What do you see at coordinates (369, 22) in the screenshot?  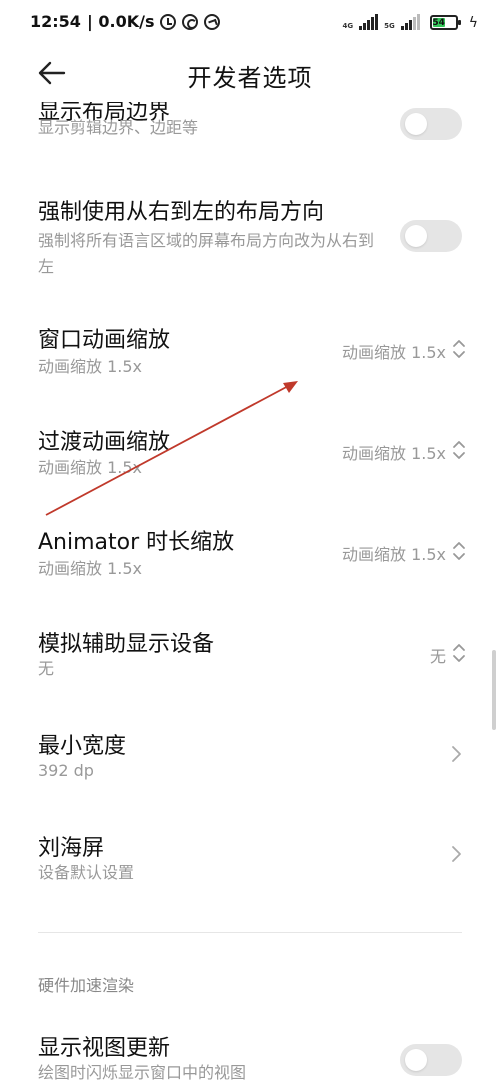 I see `signal-icon` at bounding box center [369, 22].